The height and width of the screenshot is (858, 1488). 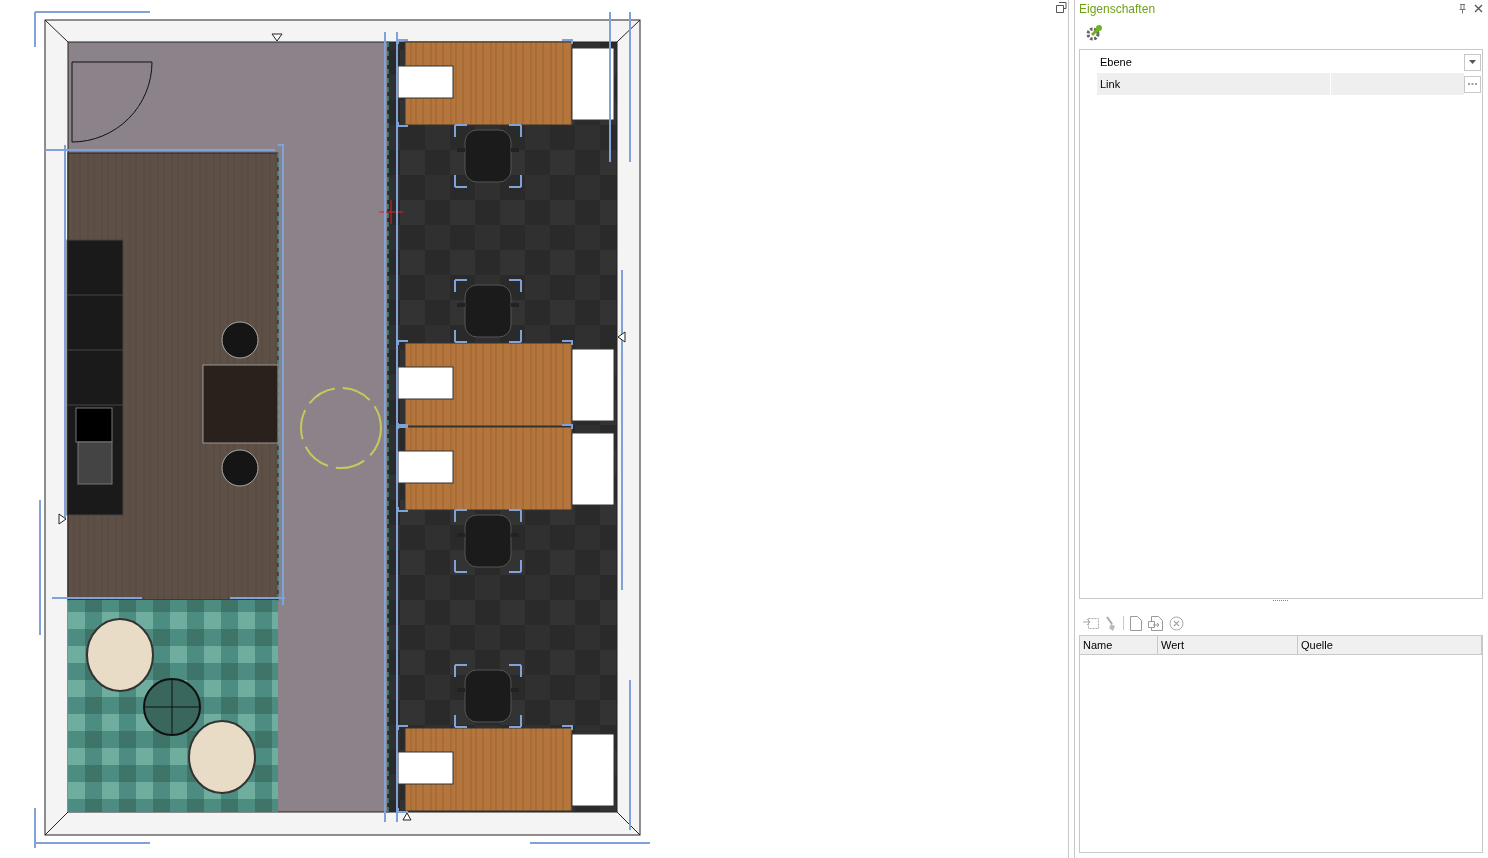 What do you see at coordinates (1094, 33) in the screenshot?
I see `gear-wrench-icon` at bounding box center [1094, 33].